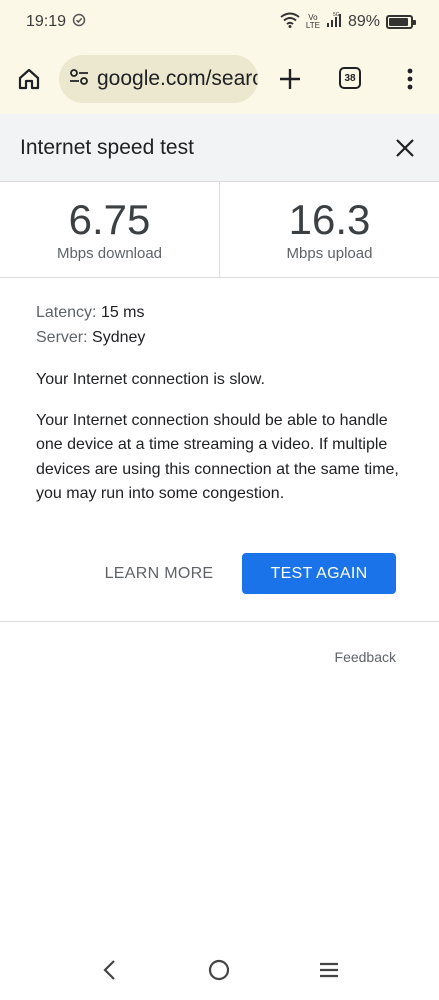 This screenshot has height=1000, width=439. I want to click on wifi-icon, so click(290, 22).